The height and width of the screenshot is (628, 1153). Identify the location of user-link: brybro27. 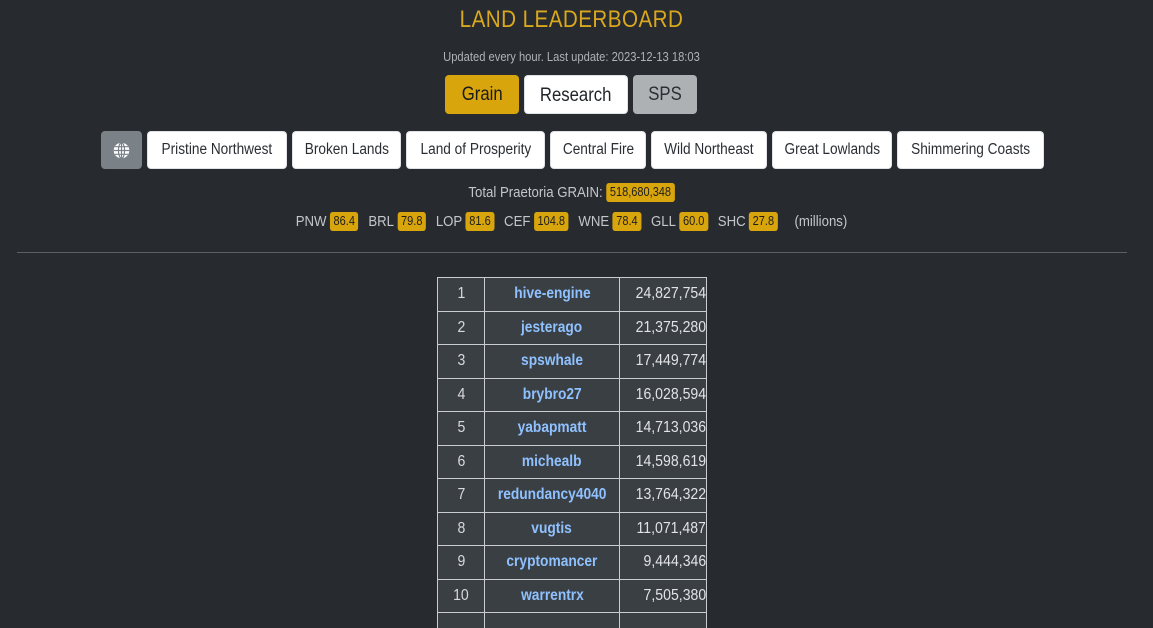
(552, 395).